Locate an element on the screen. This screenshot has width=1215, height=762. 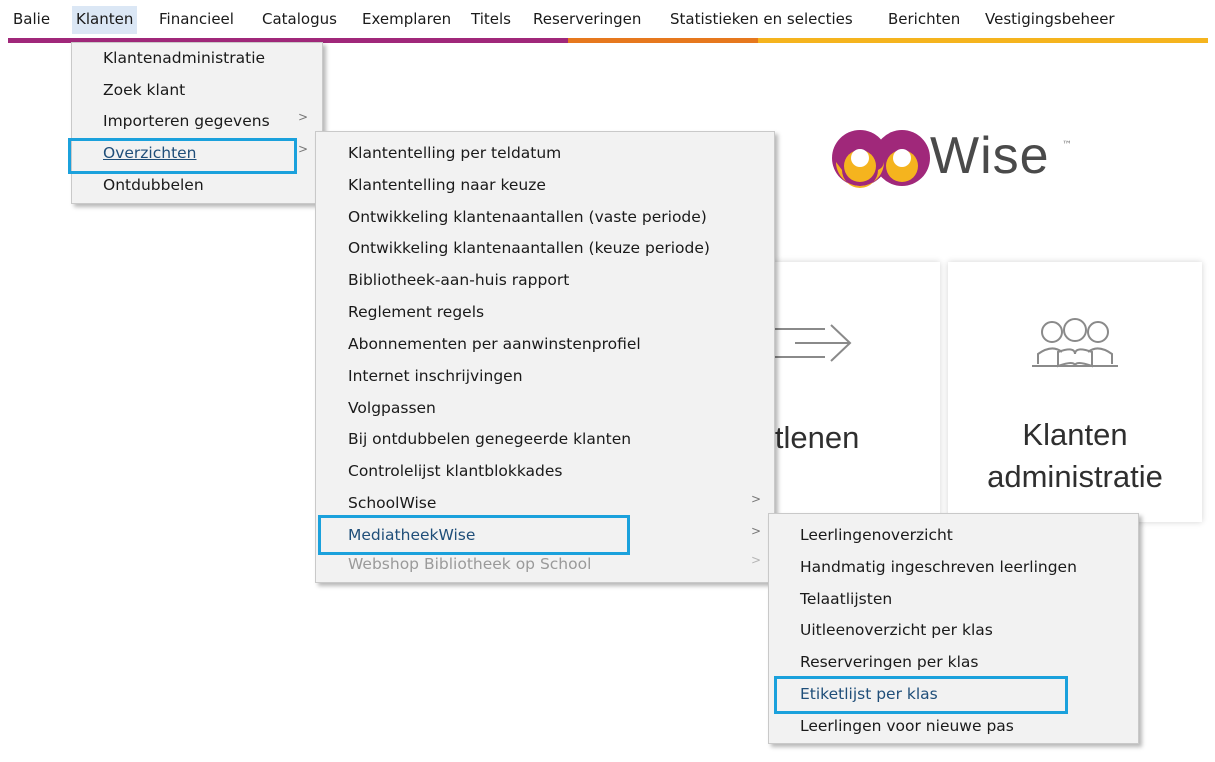
menu-item-label: Klantentelling naar keuze is located at coordinates (447, 185).